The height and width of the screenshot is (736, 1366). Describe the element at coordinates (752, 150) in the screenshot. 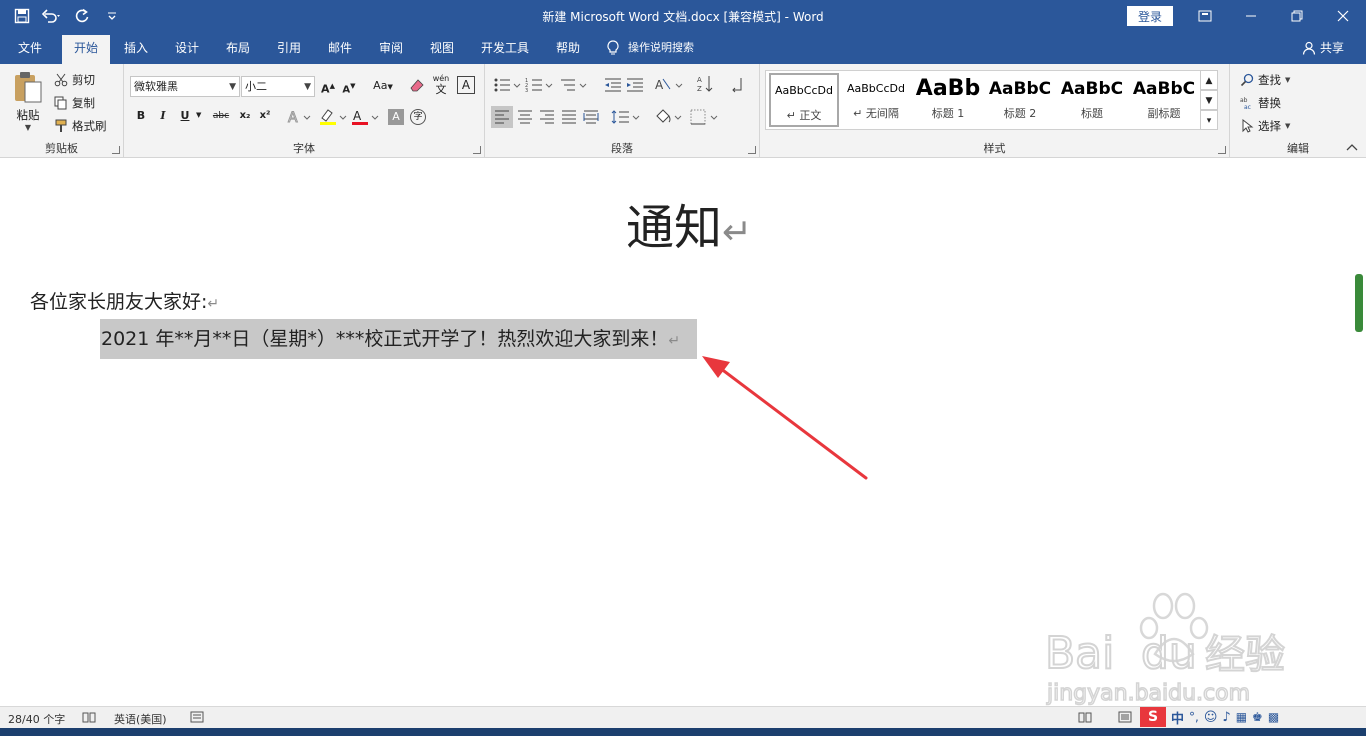

I see `paragraph-dialog-launcher` at that location.